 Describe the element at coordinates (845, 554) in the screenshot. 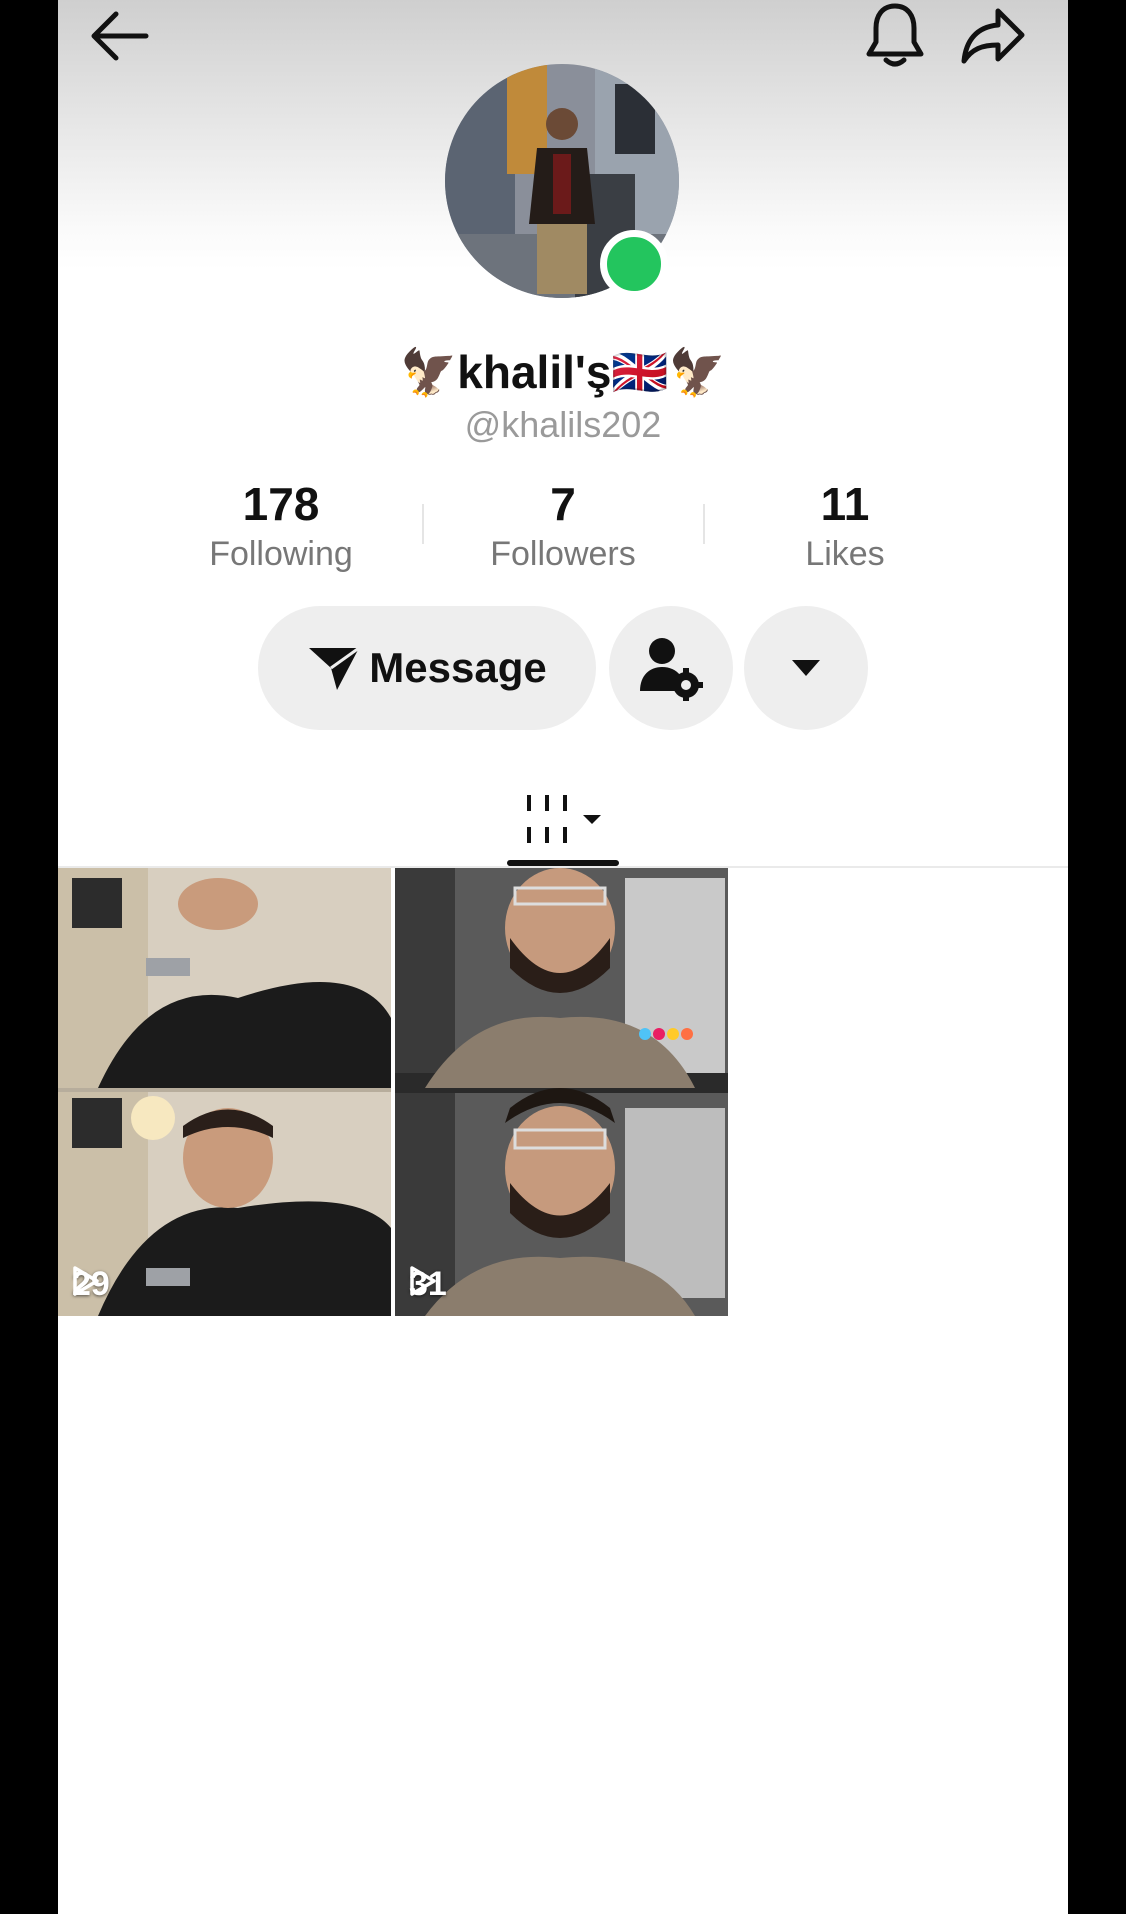

I see `stat-likes-label: Likes` at that location.